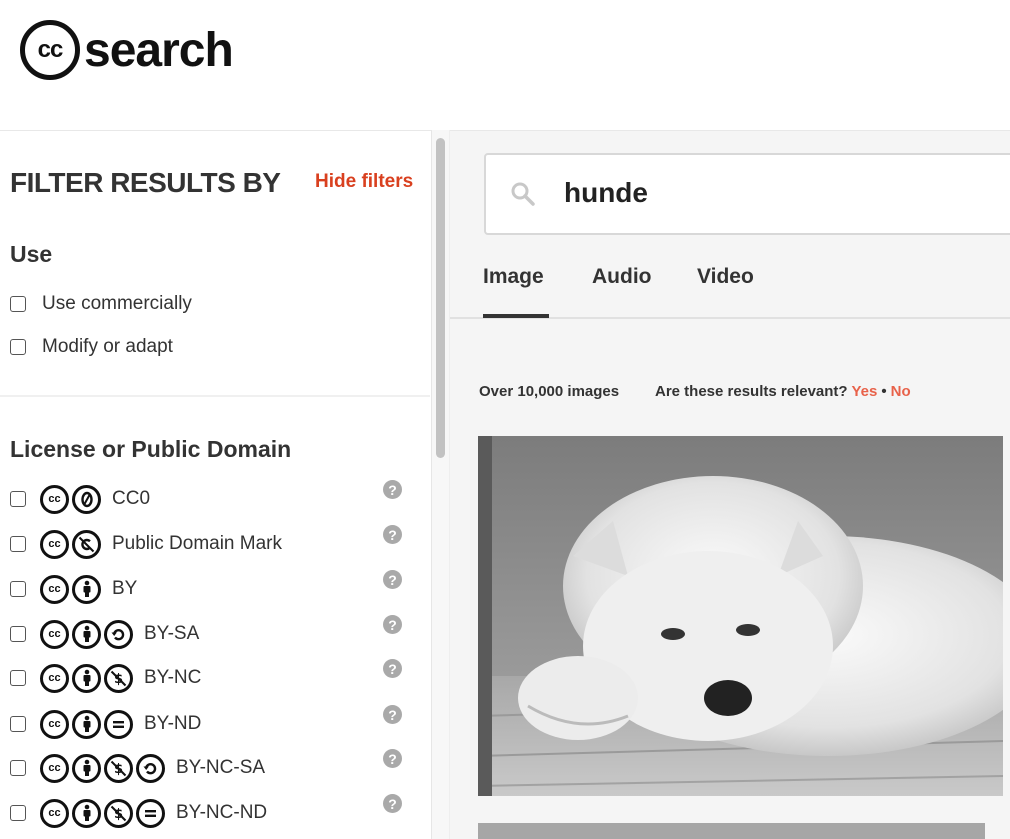 This screenshot has height=839, width=1010. I want to click on modify-adapt-label: Modify or adapt, so click(107, 346).